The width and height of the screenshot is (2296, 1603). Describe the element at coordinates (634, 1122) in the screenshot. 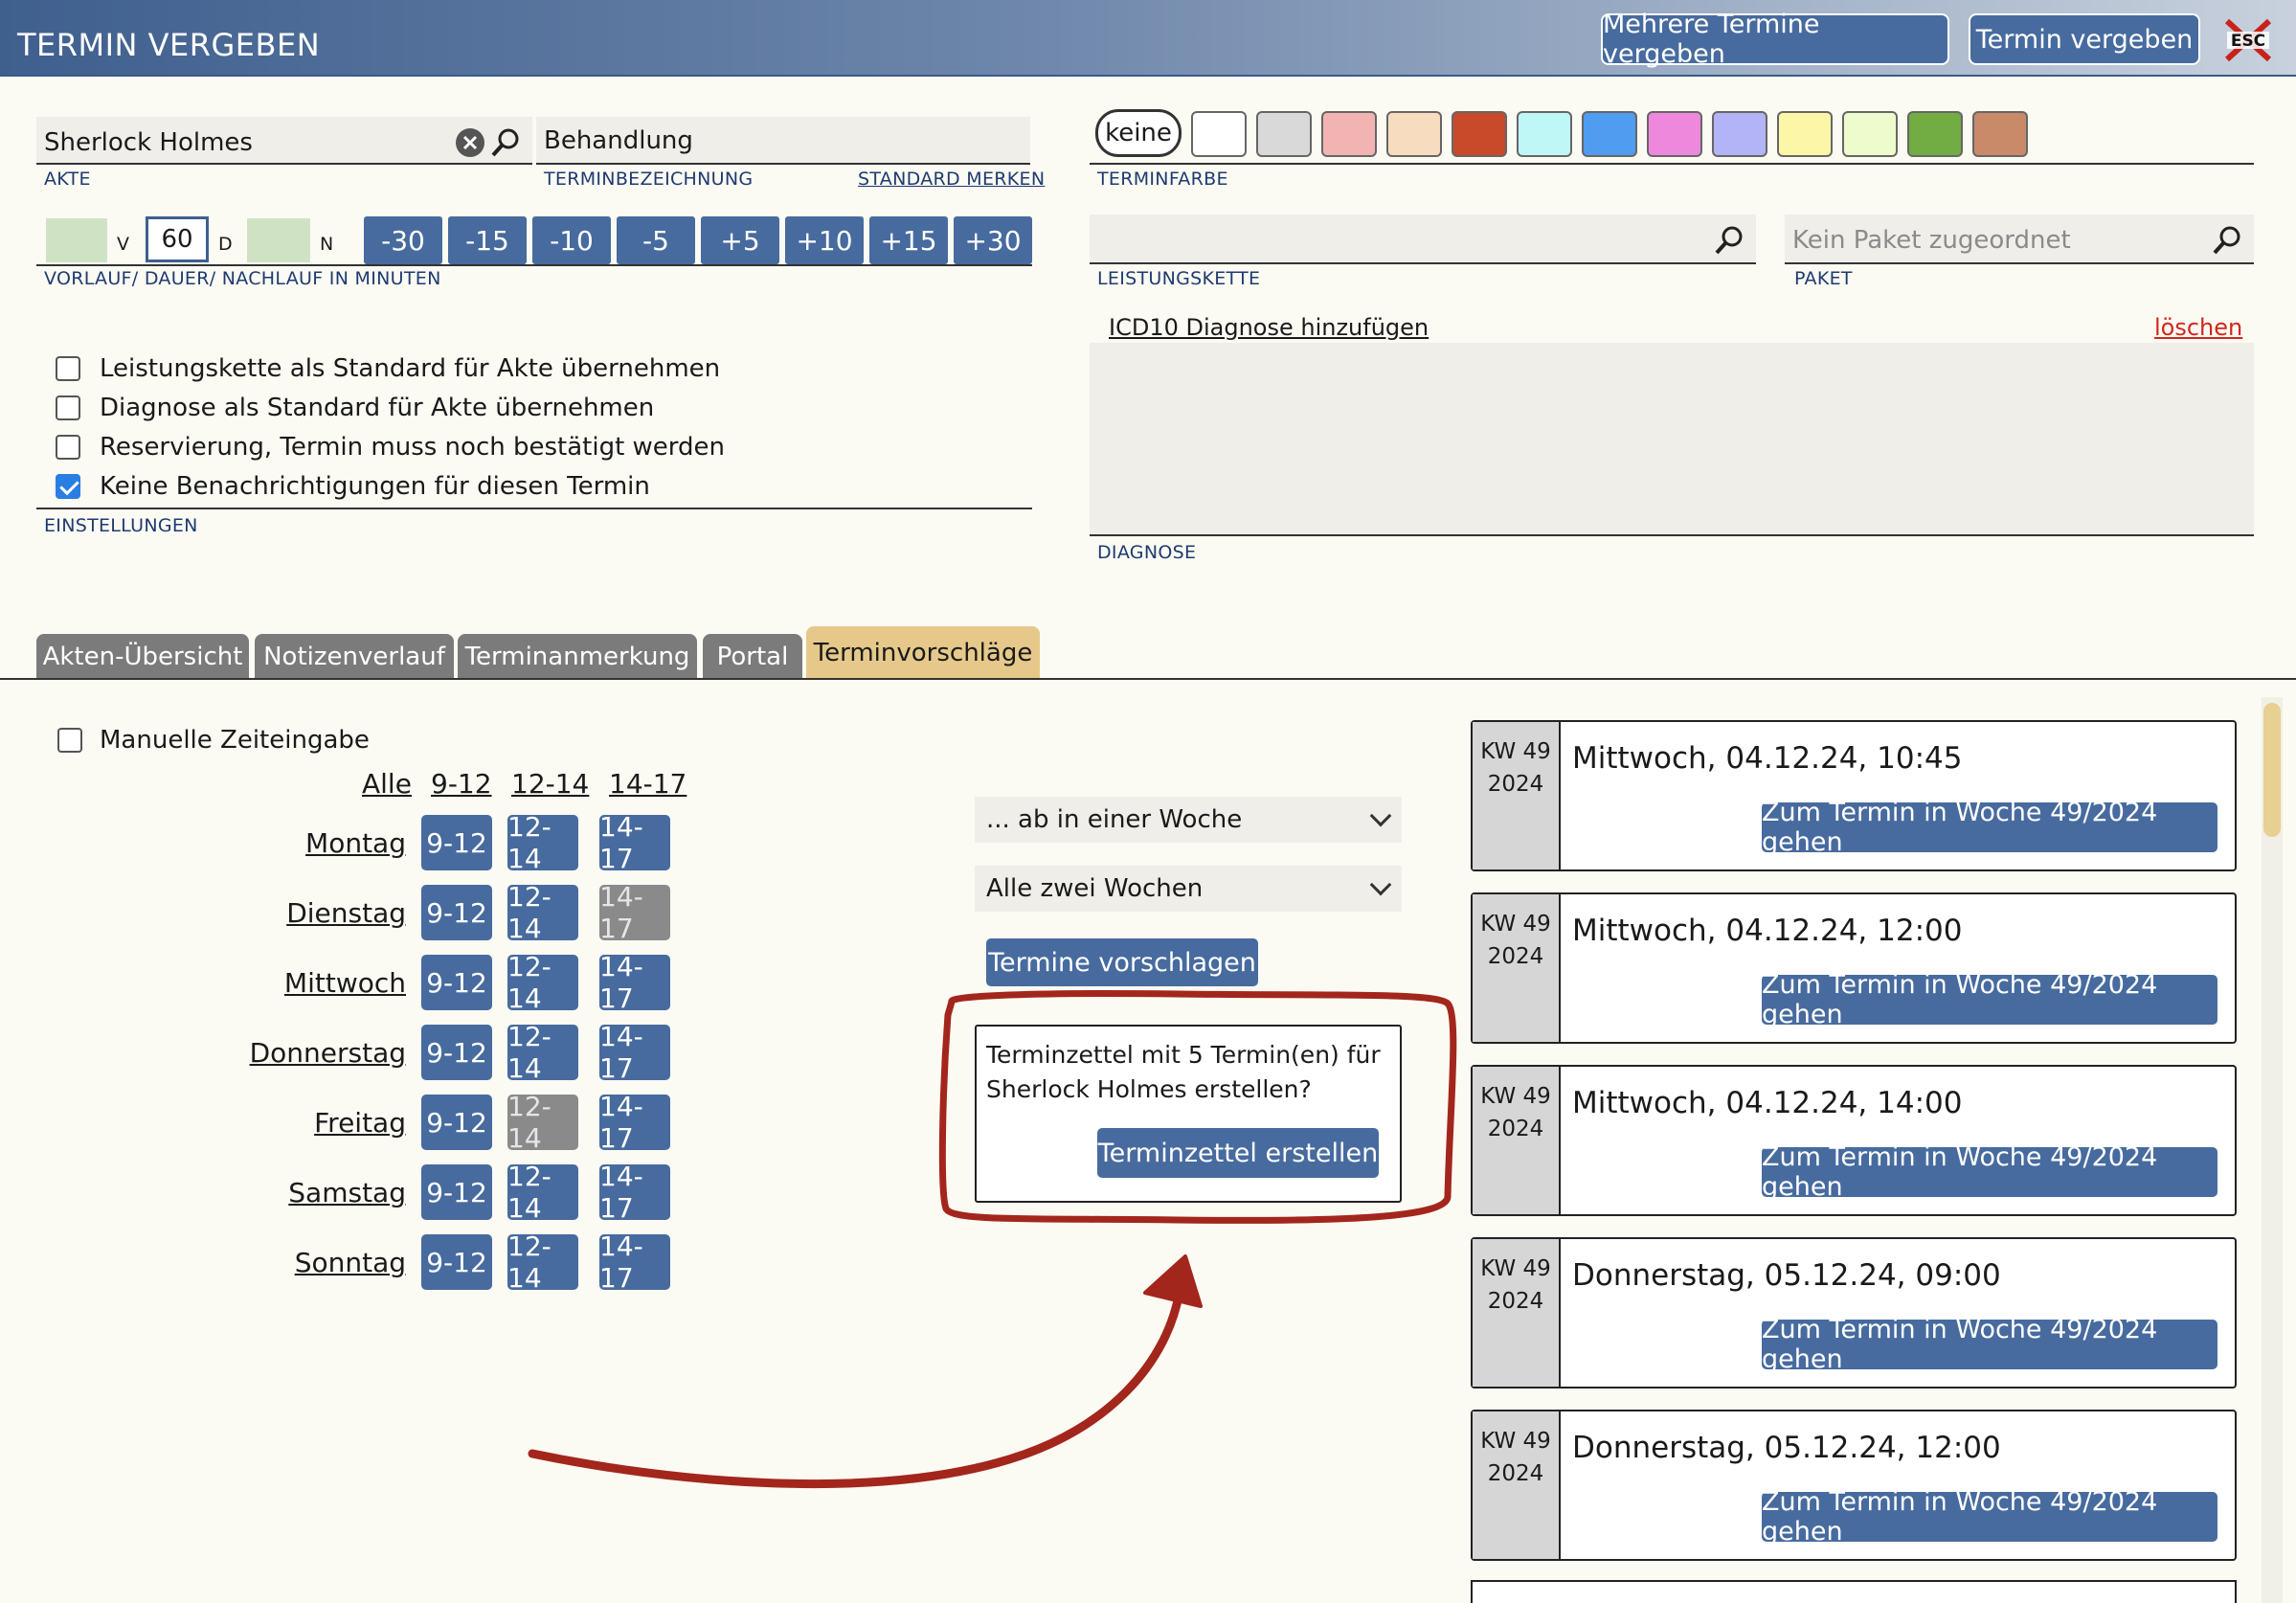

I see `slot-freitag-14-17: 14-17` at that location.